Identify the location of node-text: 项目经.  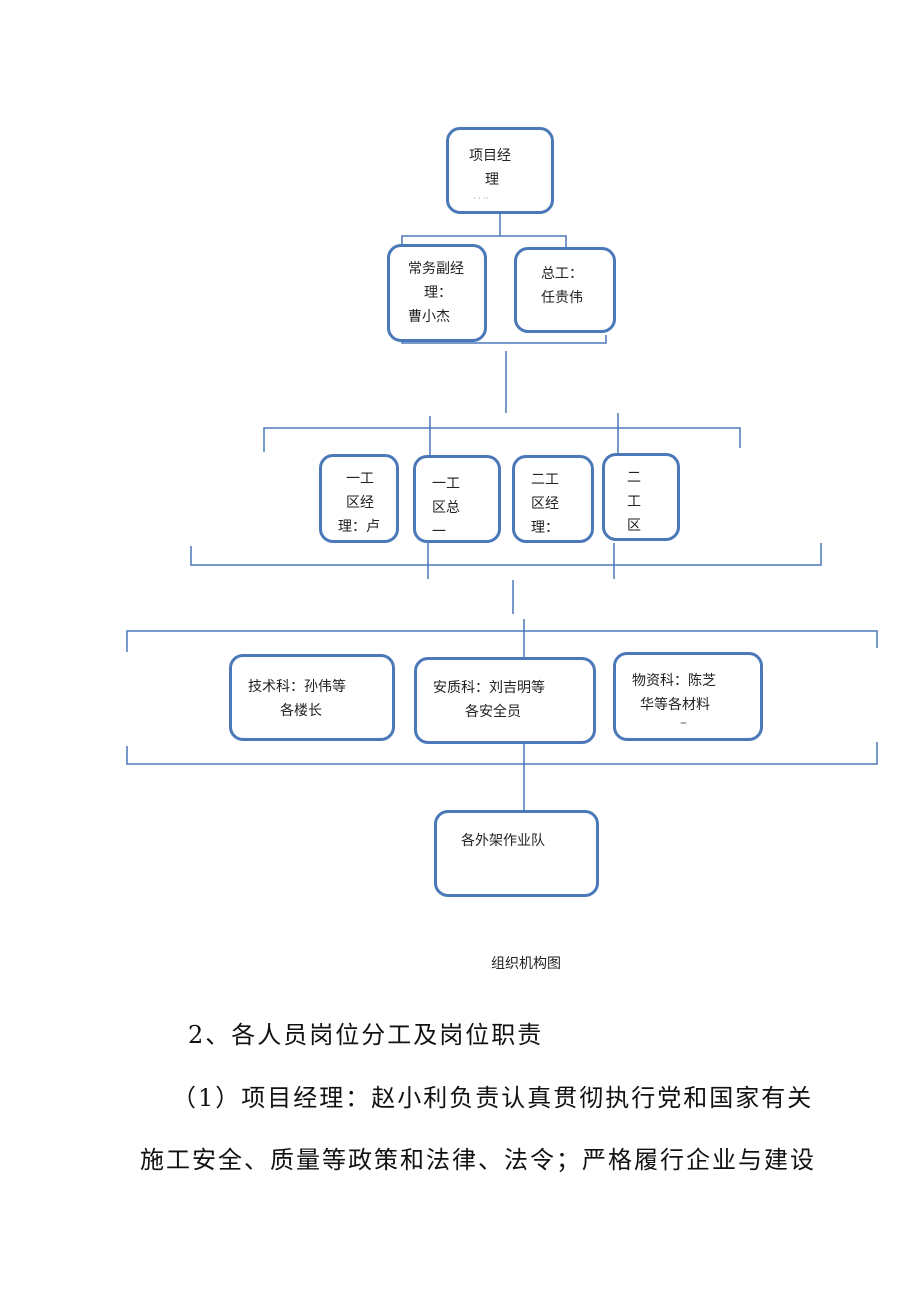
(490, 156).